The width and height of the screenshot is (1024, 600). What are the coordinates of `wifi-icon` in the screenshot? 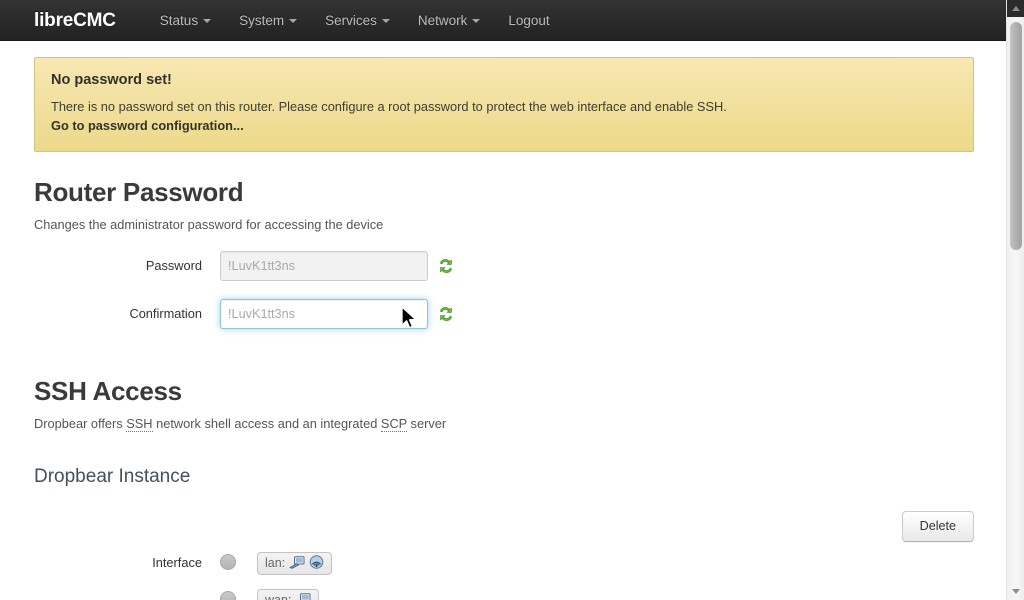 It's located at (316, 563).